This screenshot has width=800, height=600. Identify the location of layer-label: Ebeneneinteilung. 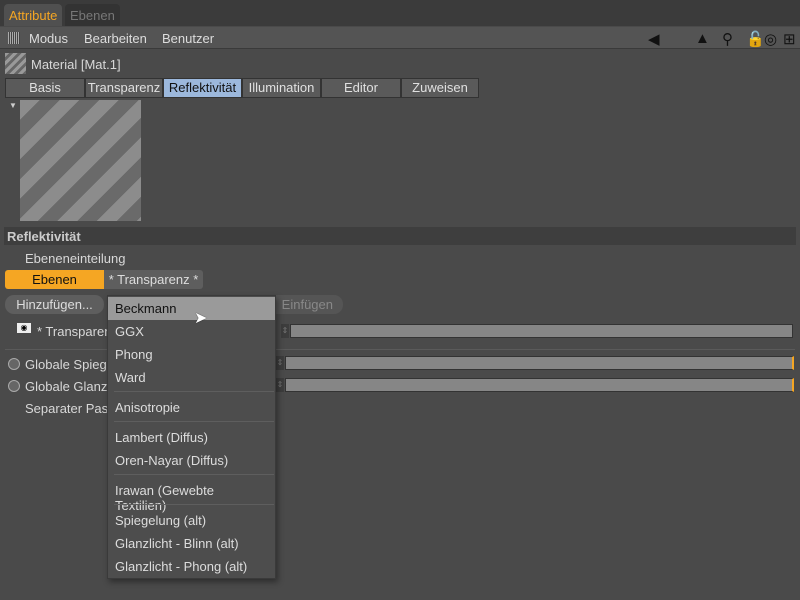
(75, 258).